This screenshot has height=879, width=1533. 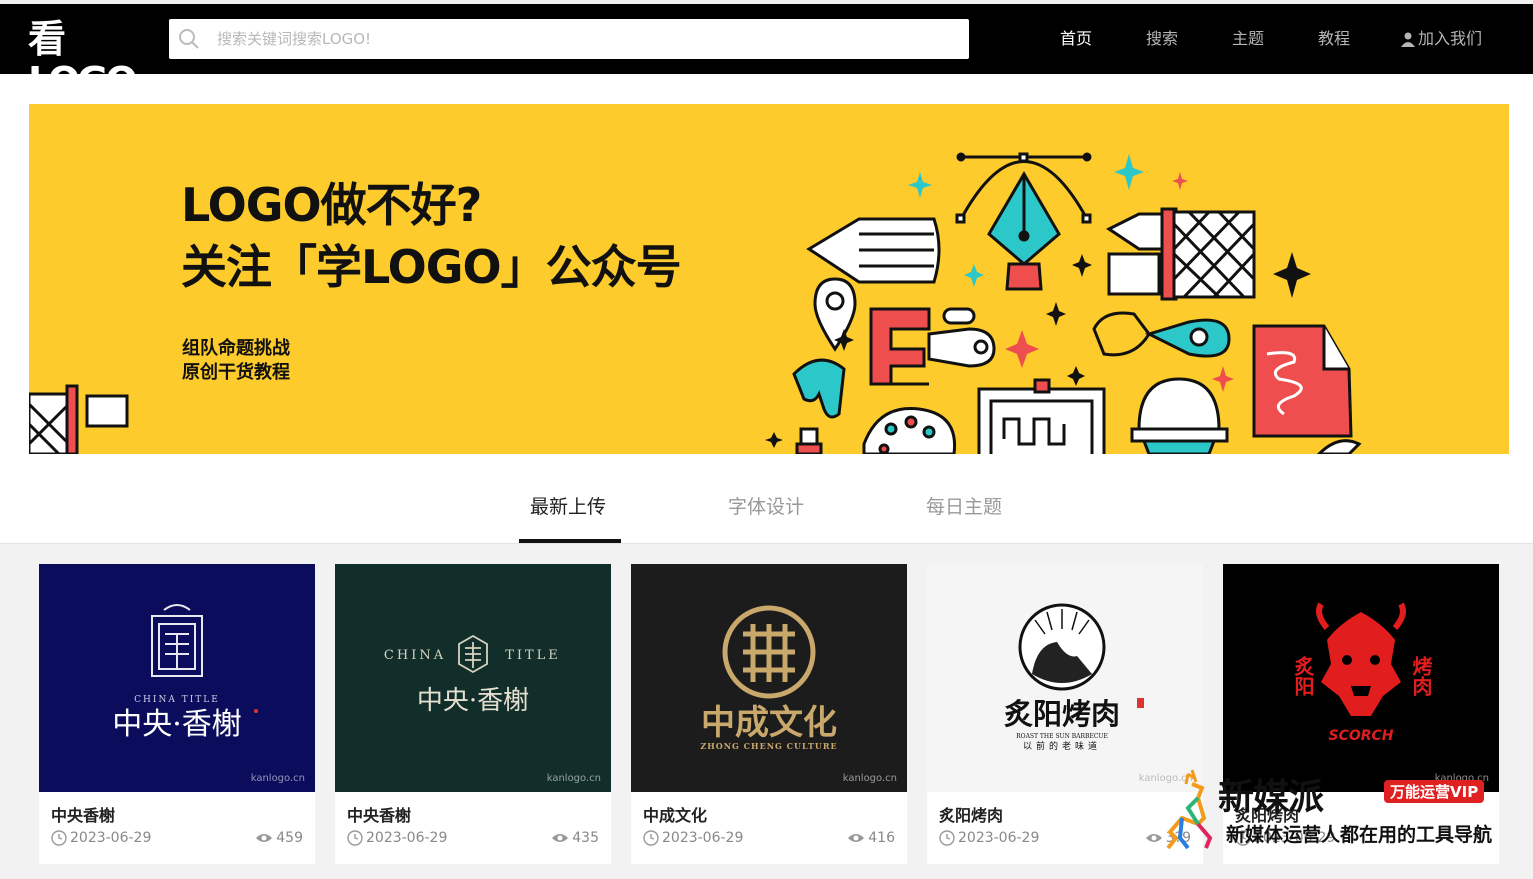 I want to click on top-nav-bar: 看LOGO 首页 搜索 主题 教程 加入我们, so click(x=766, y=53).